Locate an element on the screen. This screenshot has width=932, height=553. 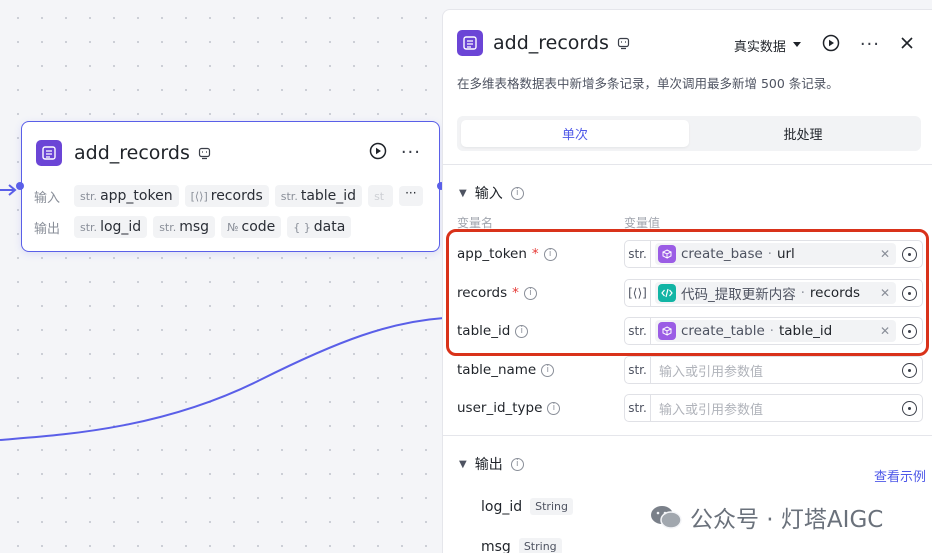
input-section-title: 输入 is located at coordinates (488, 194).